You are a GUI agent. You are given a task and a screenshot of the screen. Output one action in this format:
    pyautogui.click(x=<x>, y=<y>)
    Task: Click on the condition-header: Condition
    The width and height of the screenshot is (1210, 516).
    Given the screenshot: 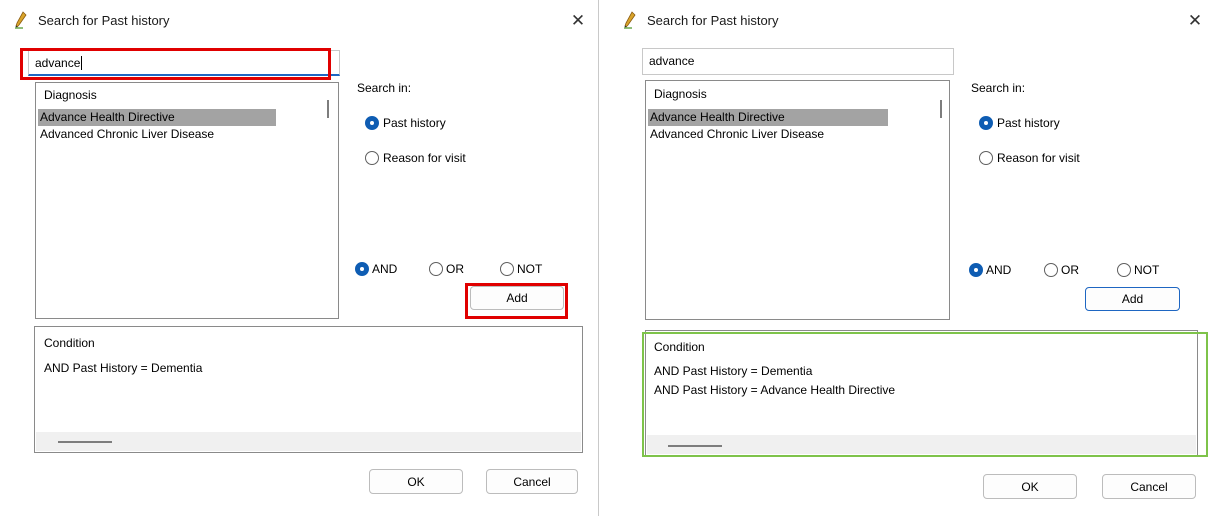 What is the action you would take?
    pyautogui.click(x=69, y=343)
    